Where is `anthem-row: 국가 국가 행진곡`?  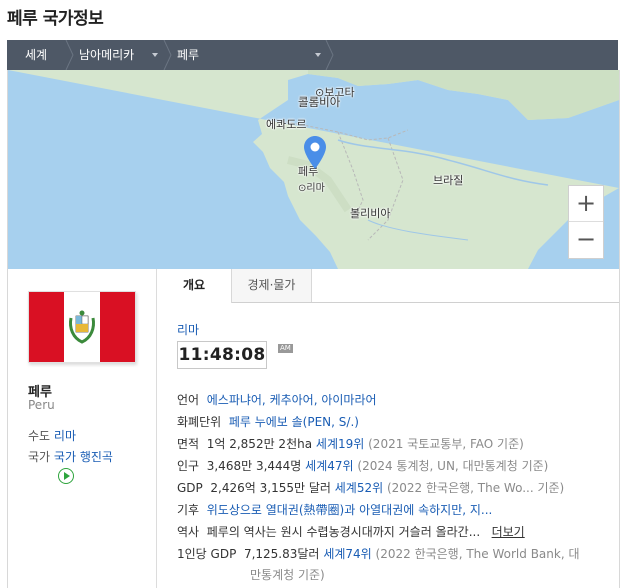 anthem-row: 국가 국가 행진곡 is located at coordinates (70, 457).